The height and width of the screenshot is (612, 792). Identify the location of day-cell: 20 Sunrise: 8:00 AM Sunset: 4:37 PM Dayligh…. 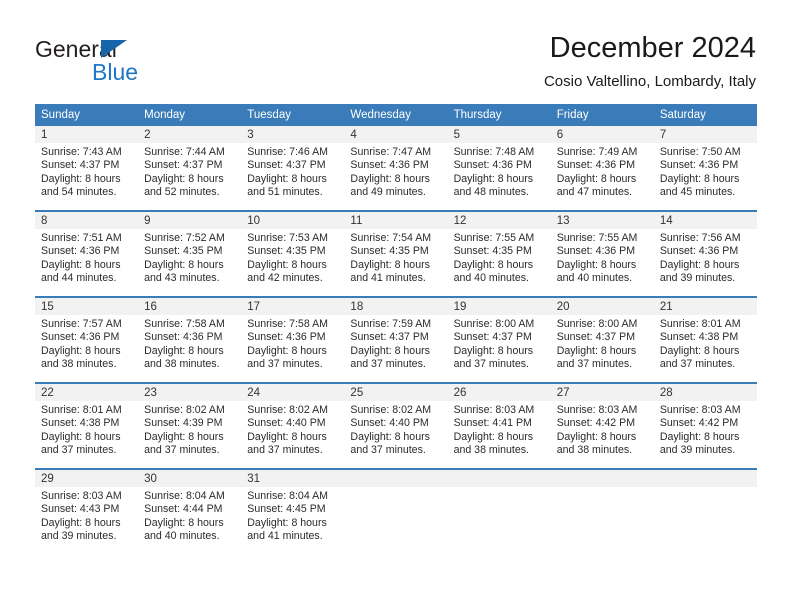
(602, 339).